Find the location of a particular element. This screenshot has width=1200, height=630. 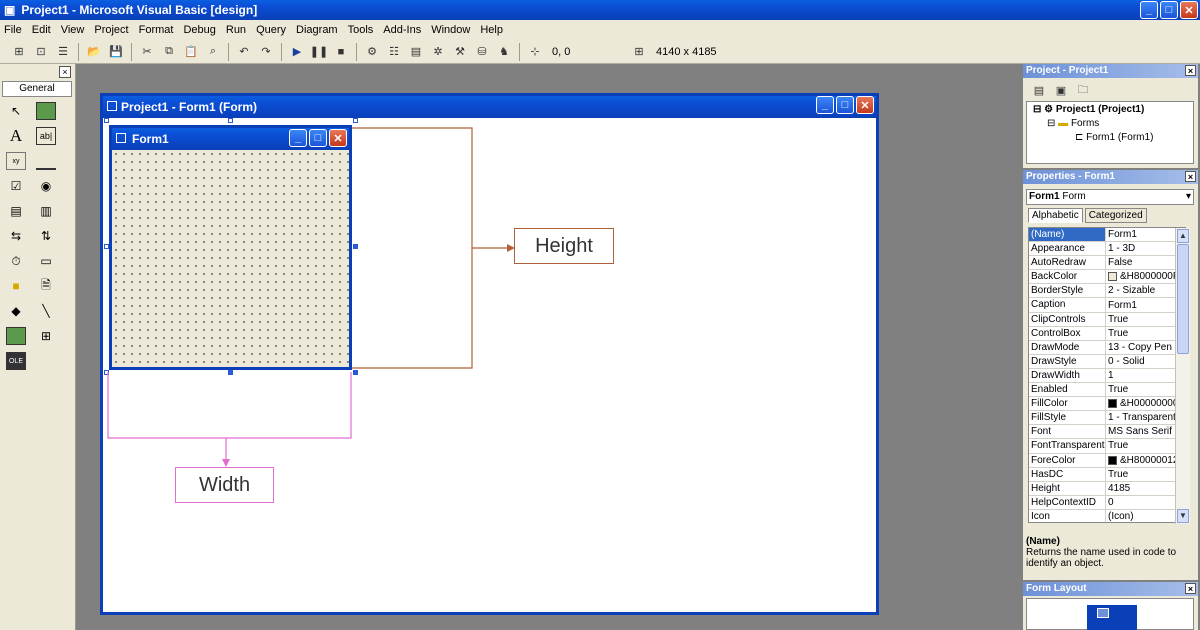

line-icon: ╲ is located at coordinates (46, 311).